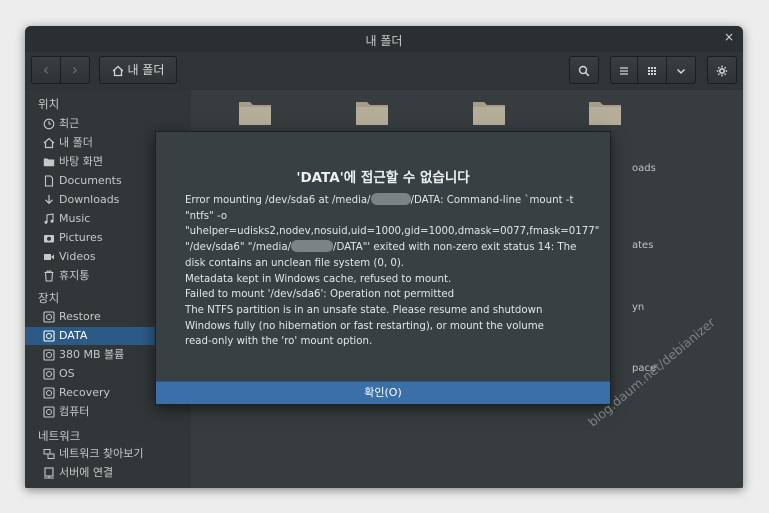  Describe the element at coordinates (49, 181) in the screenshot. I see `document-icon` at that location.